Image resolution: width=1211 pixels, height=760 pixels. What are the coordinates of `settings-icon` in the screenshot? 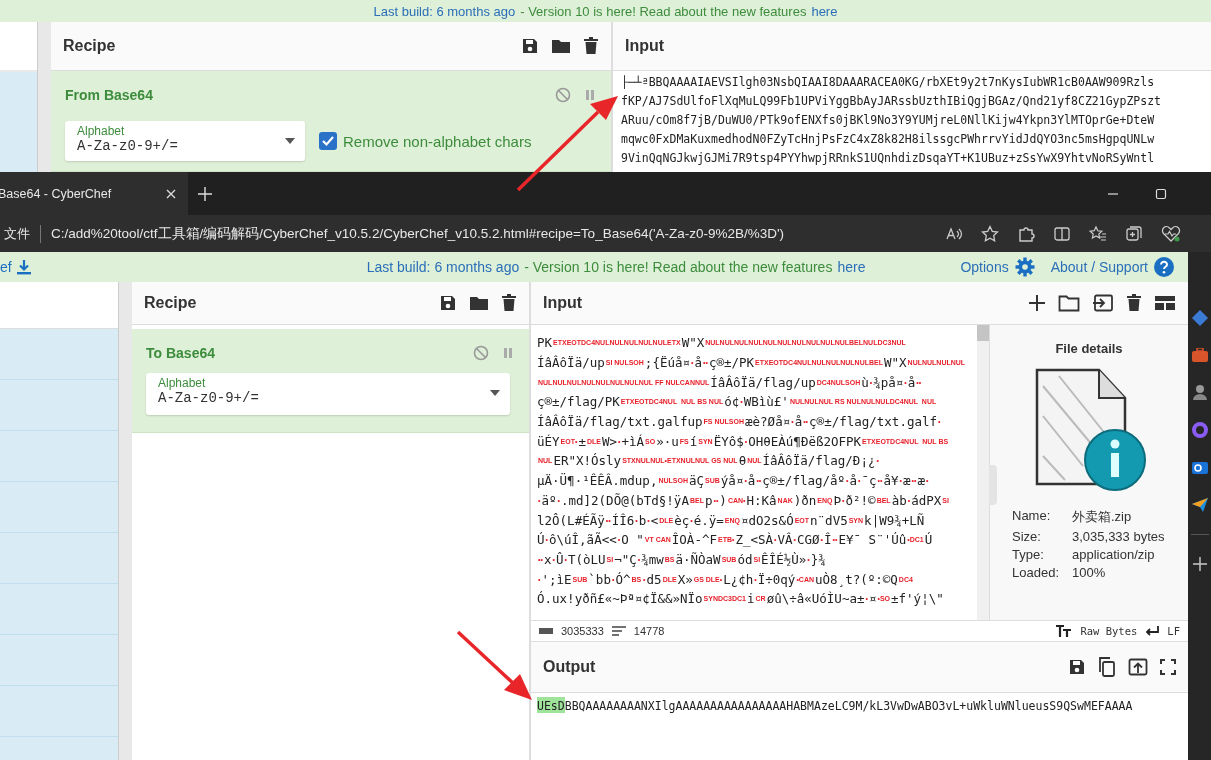 It's located at (1024, 267).